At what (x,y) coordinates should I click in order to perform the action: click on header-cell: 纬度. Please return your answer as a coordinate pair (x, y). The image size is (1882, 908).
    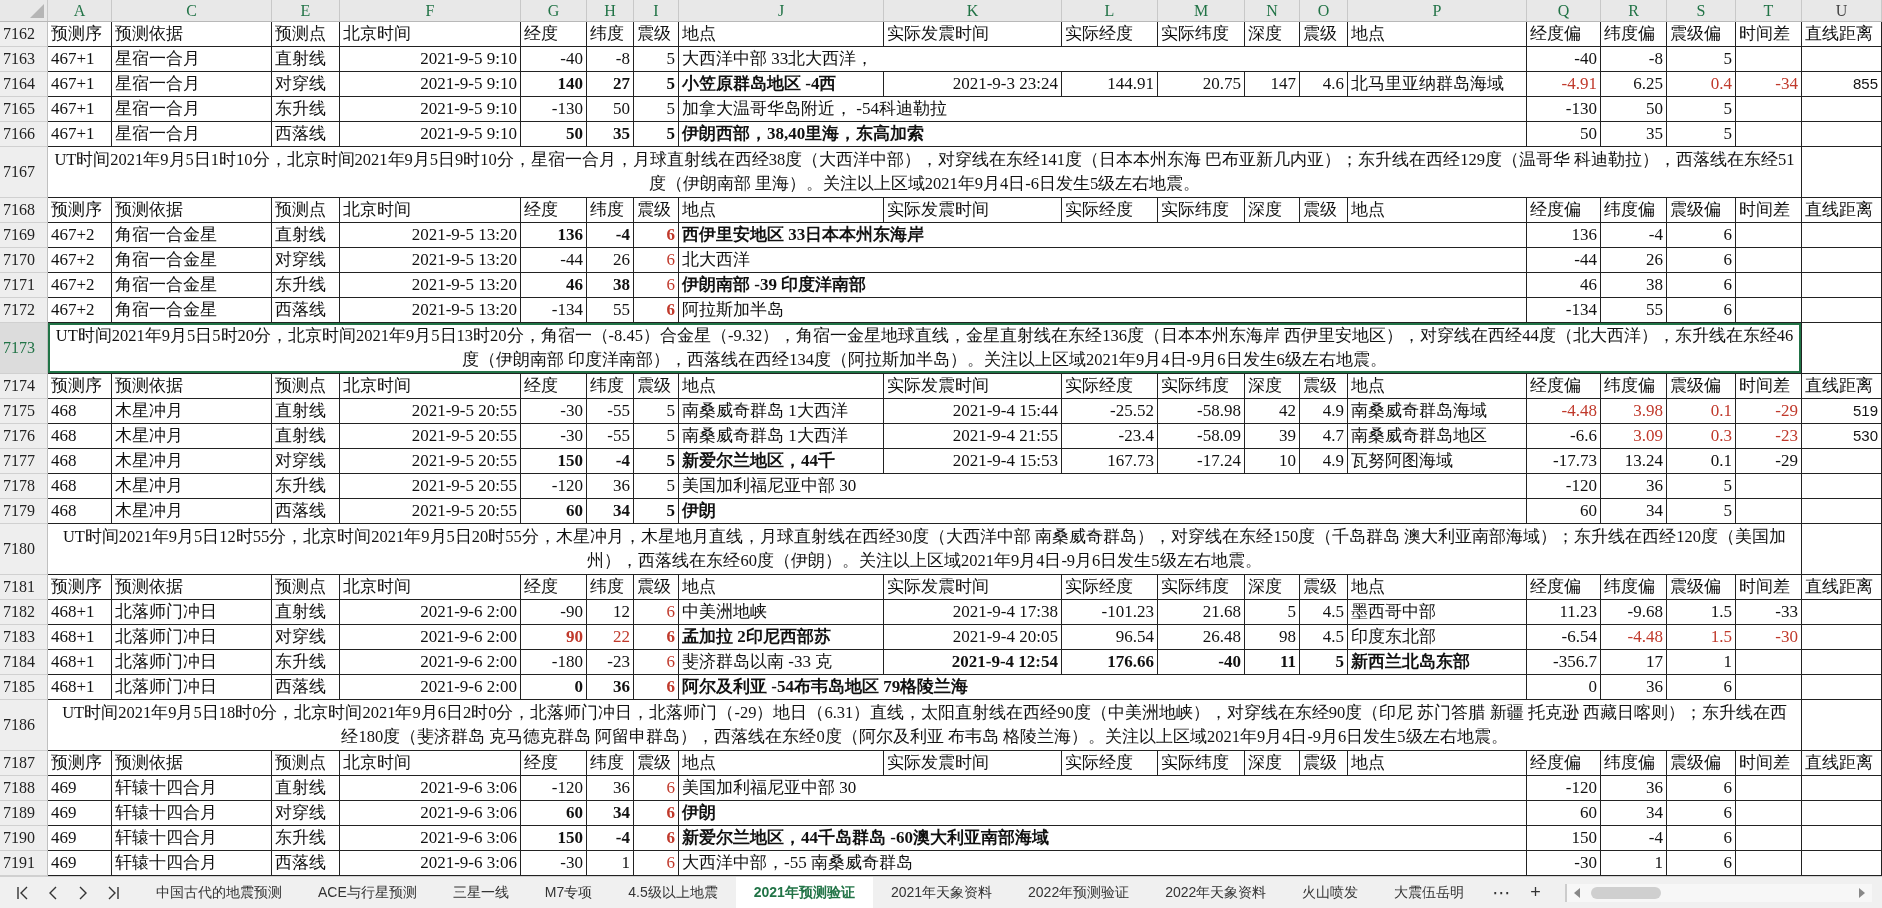
    Looking at the image, I should click on (610, 34).